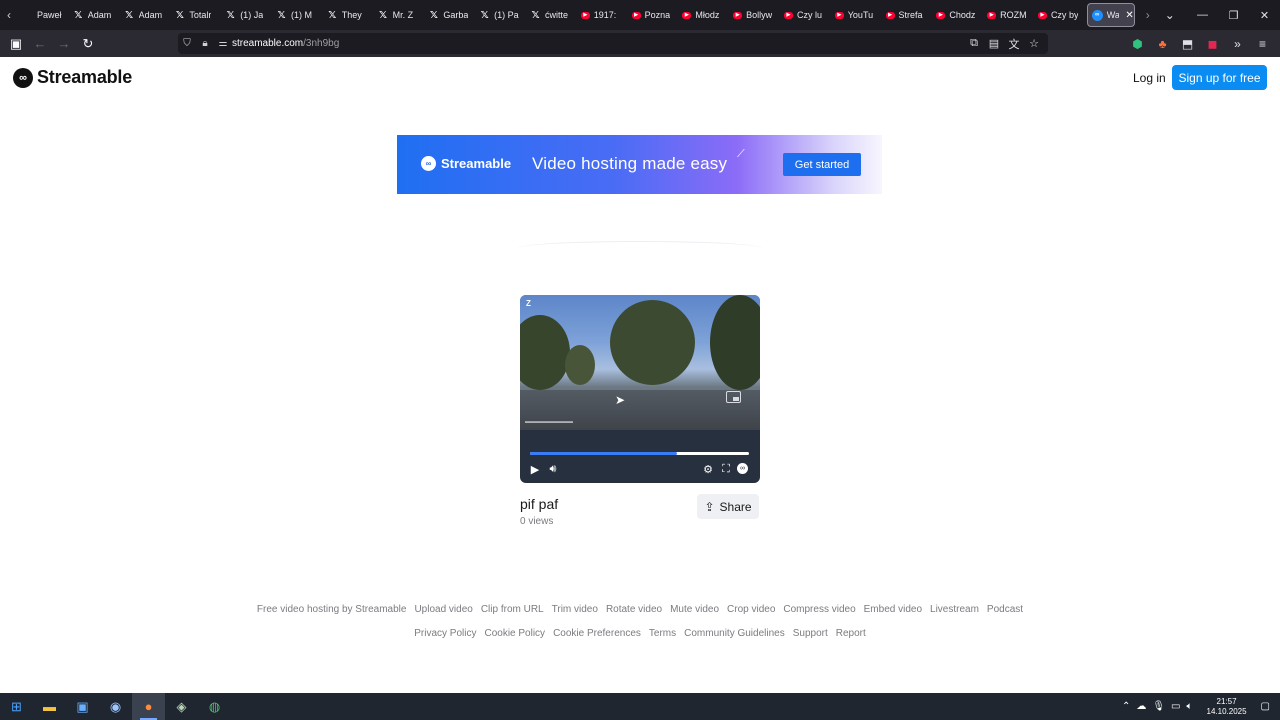  I want to click on hamburger-menu-icon: ≡, so click(1262, 44).